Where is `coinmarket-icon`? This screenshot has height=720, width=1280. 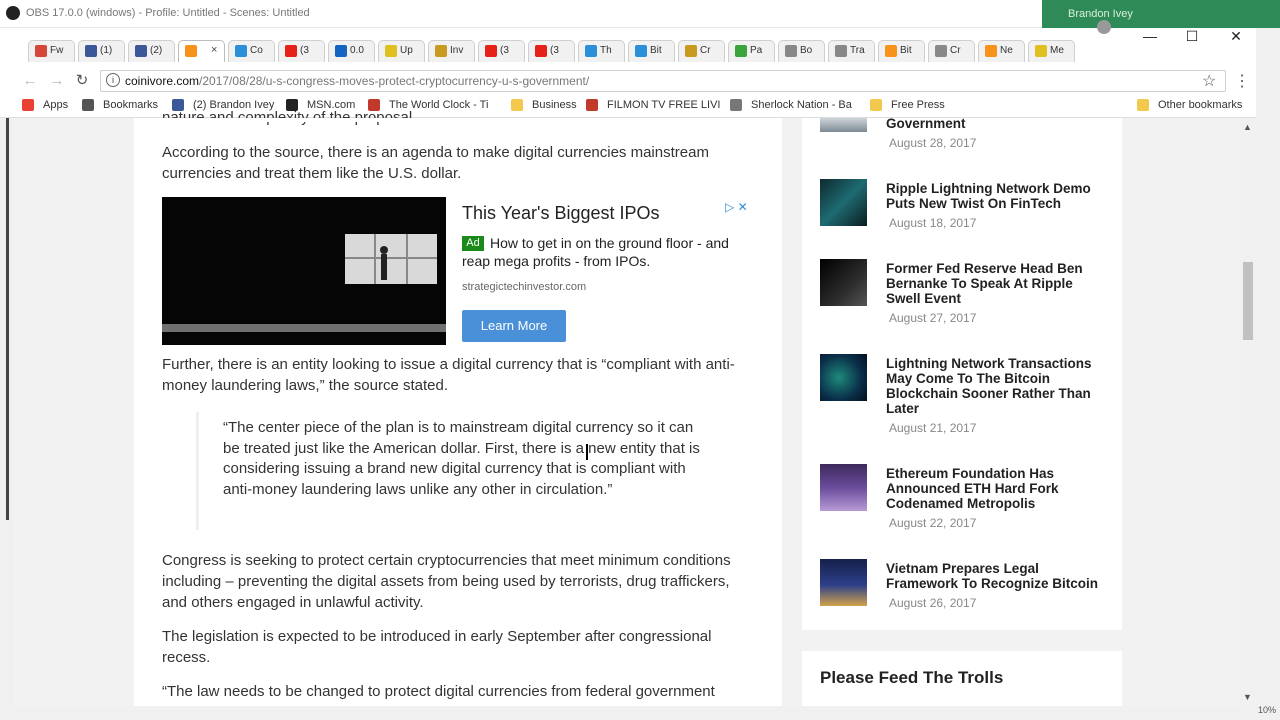
coinmarket-icon is located at coordinates (641, 51).